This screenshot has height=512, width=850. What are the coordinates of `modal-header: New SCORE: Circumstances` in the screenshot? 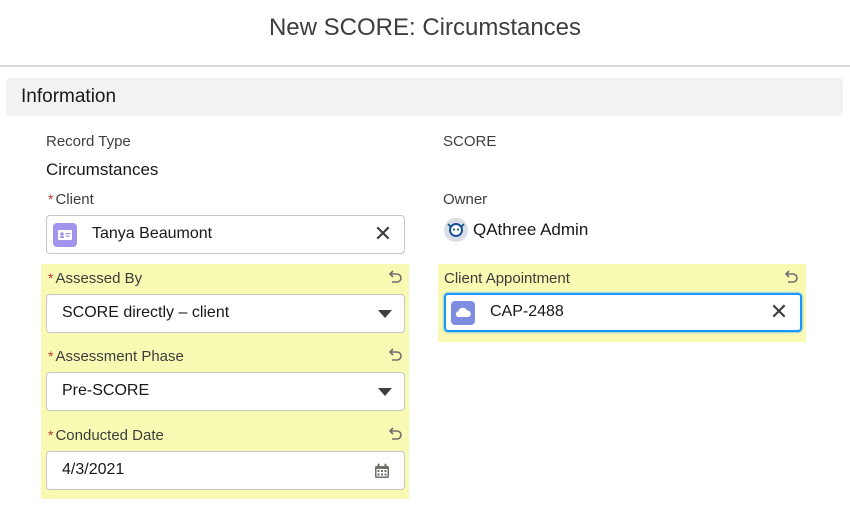 It's located at (425, 33).